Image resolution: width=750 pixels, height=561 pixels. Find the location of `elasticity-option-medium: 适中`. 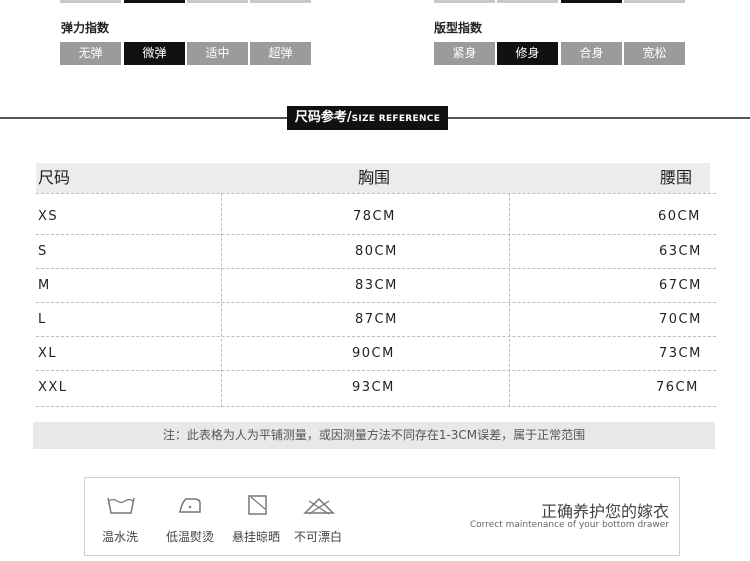

elasticity-option-medium: 适中 is located at coordinates (217, 53).